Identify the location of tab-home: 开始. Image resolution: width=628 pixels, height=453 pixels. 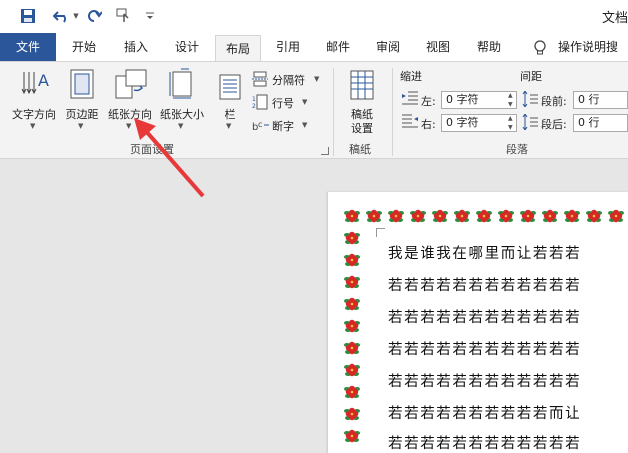
(84, 47).